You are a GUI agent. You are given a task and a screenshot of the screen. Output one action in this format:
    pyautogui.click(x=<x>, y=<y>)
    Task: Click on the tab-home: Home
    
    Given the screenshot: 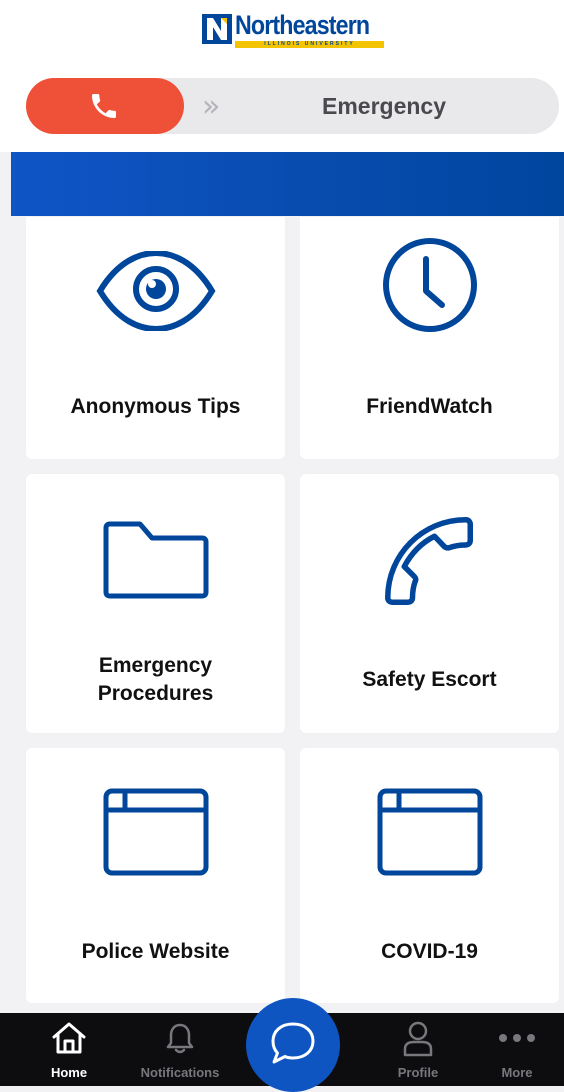 What is the action you would take?
    pyautogui.click(x=69, y=1049)
    